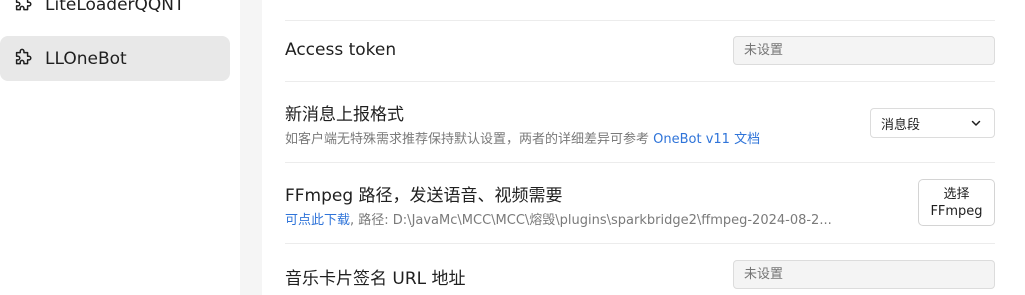 Image resolution: width=1025 pixels, height=295 pixels. What do you see at coordinates (341, 50) in the screenshot?
I see `setting-title: Access token` at bounding box center [341, 50].